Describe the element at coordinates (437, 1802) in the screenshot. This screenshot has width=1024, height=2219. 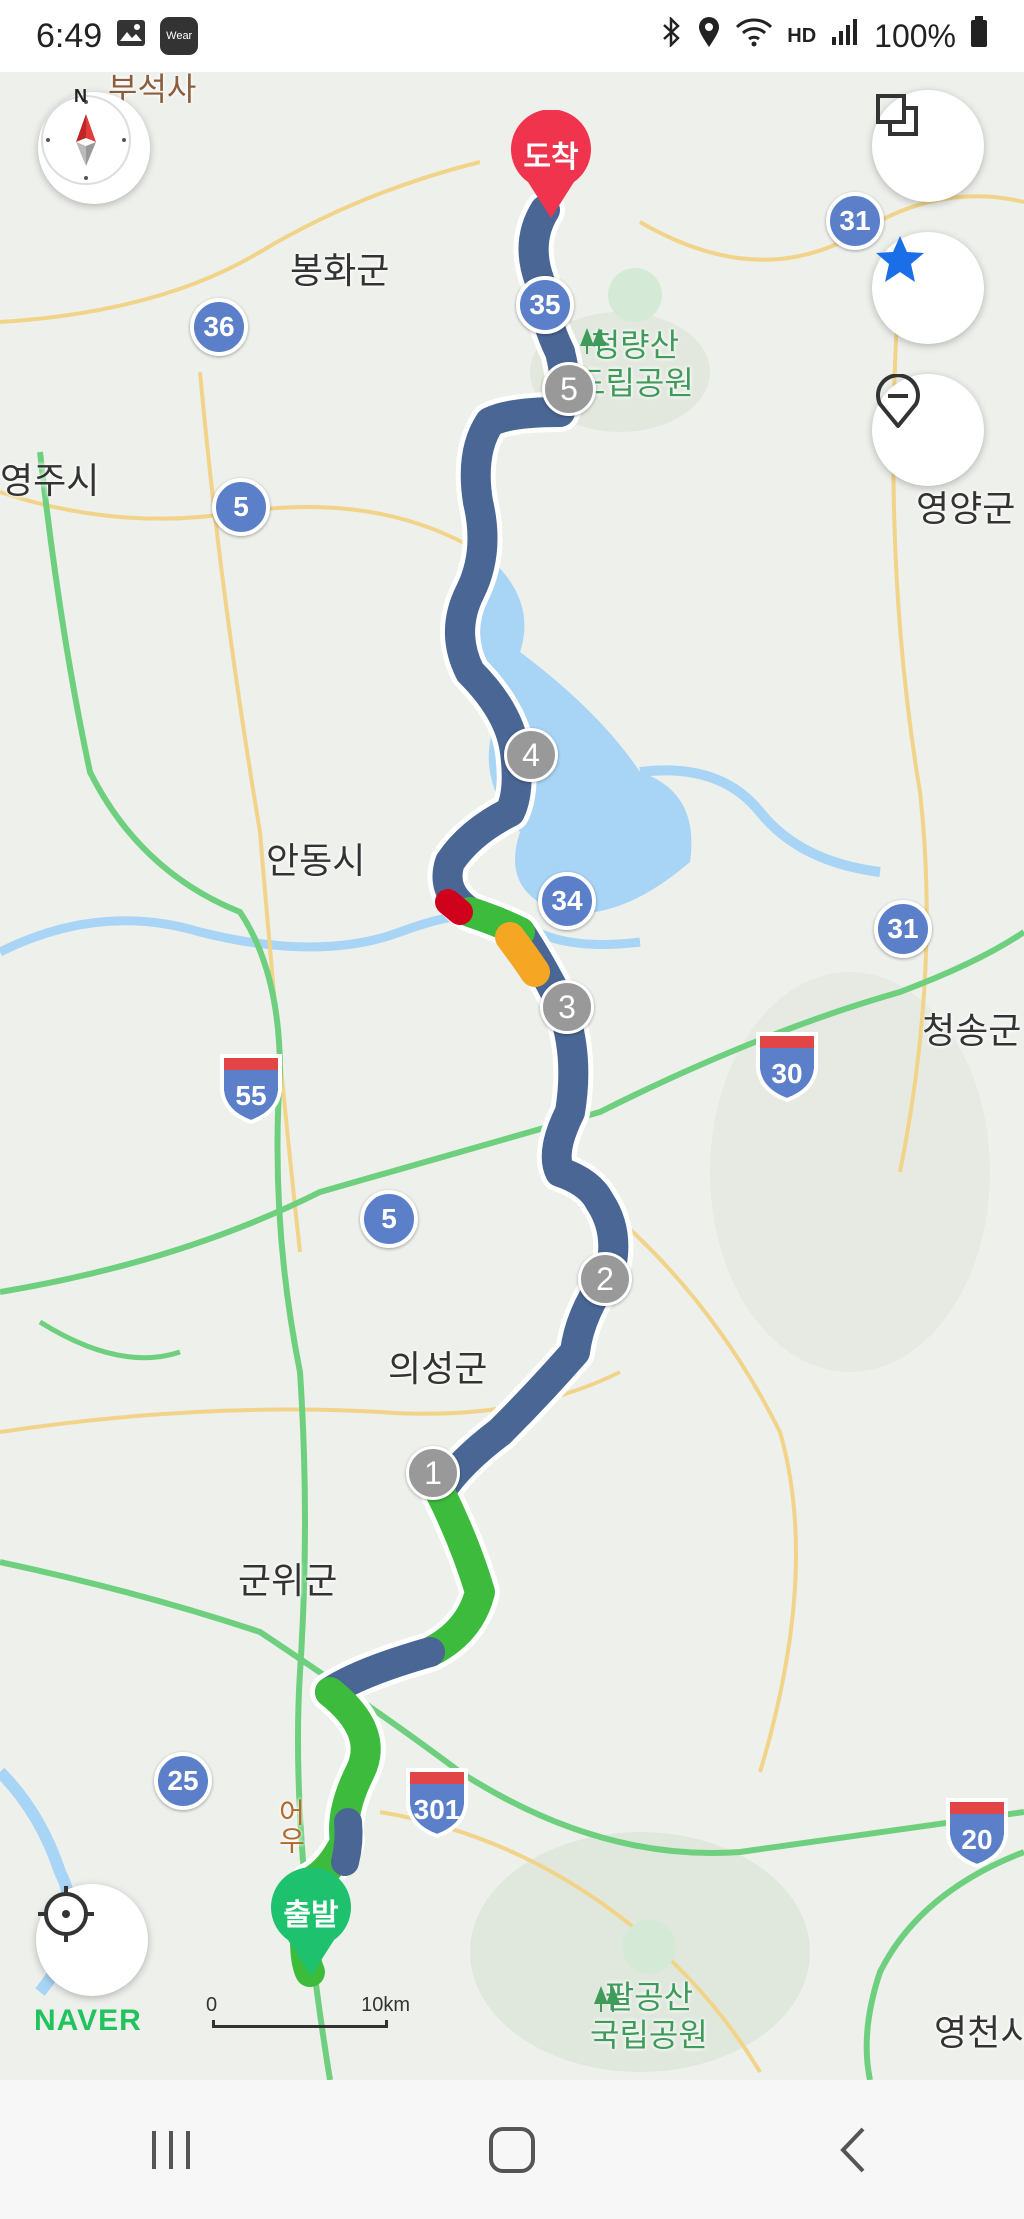
I see `expressway-shield: 301` at that location.